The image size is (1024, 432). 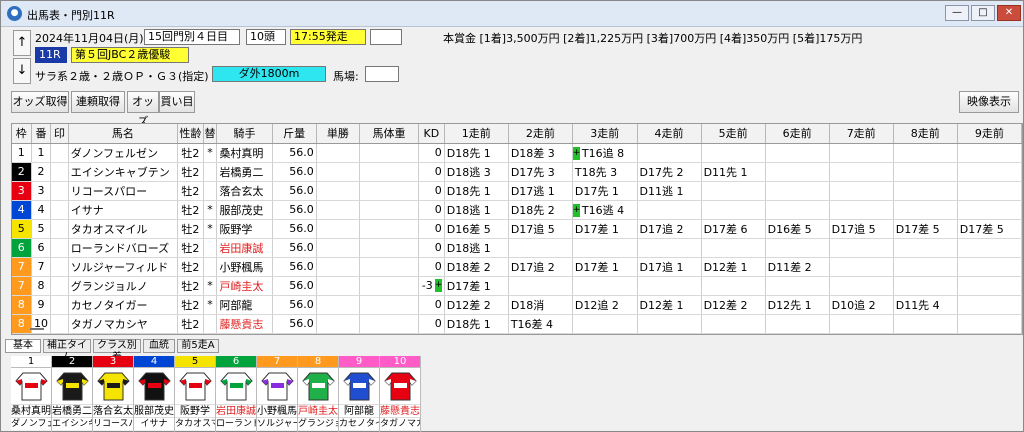 I want to click on column-header: 印, so click(x=59, y=134).